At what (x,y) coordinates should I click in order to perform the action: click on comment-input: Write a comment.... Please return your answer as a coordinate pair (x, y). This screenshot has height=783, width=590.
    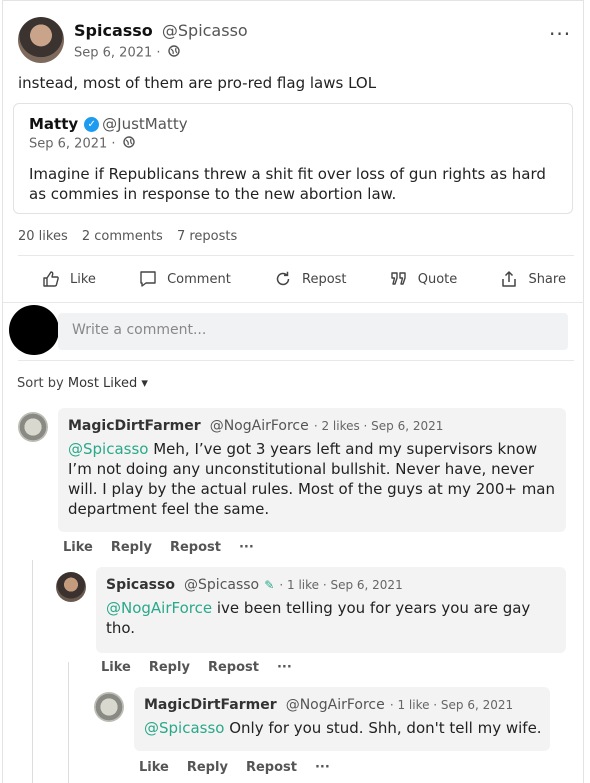
    Looking at the image, I should click on (313, 331).